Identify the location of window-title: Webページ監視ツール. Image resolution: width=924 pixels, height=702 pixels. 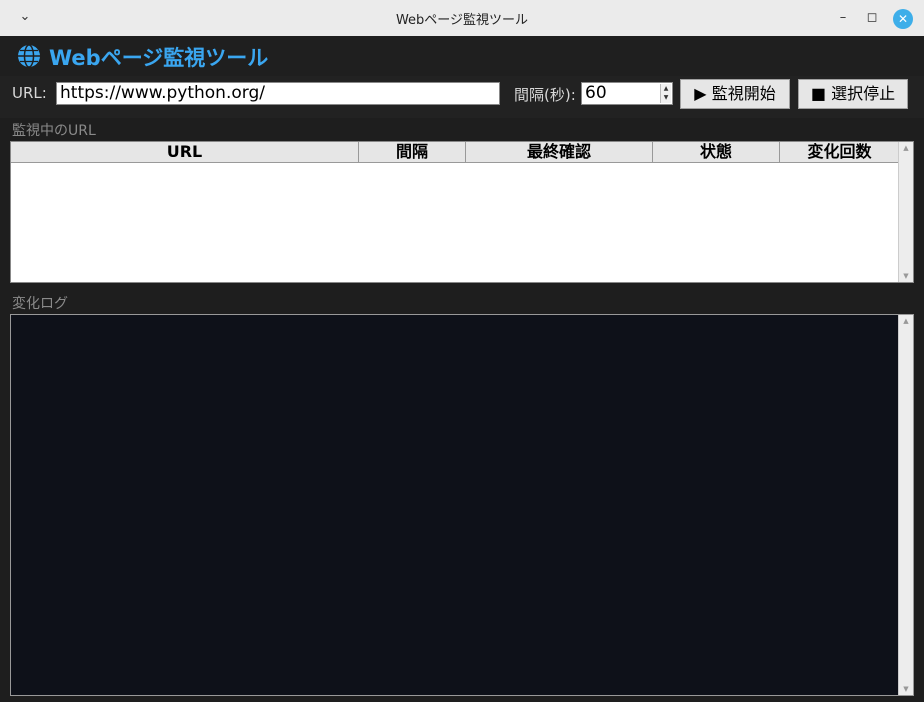
(462, 20).